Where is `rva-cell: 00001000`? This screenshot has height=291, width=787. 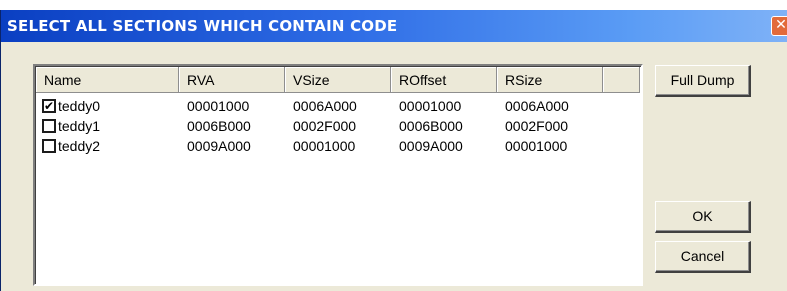 rva-cell: 00001000 is located at coordinates (218, 106).